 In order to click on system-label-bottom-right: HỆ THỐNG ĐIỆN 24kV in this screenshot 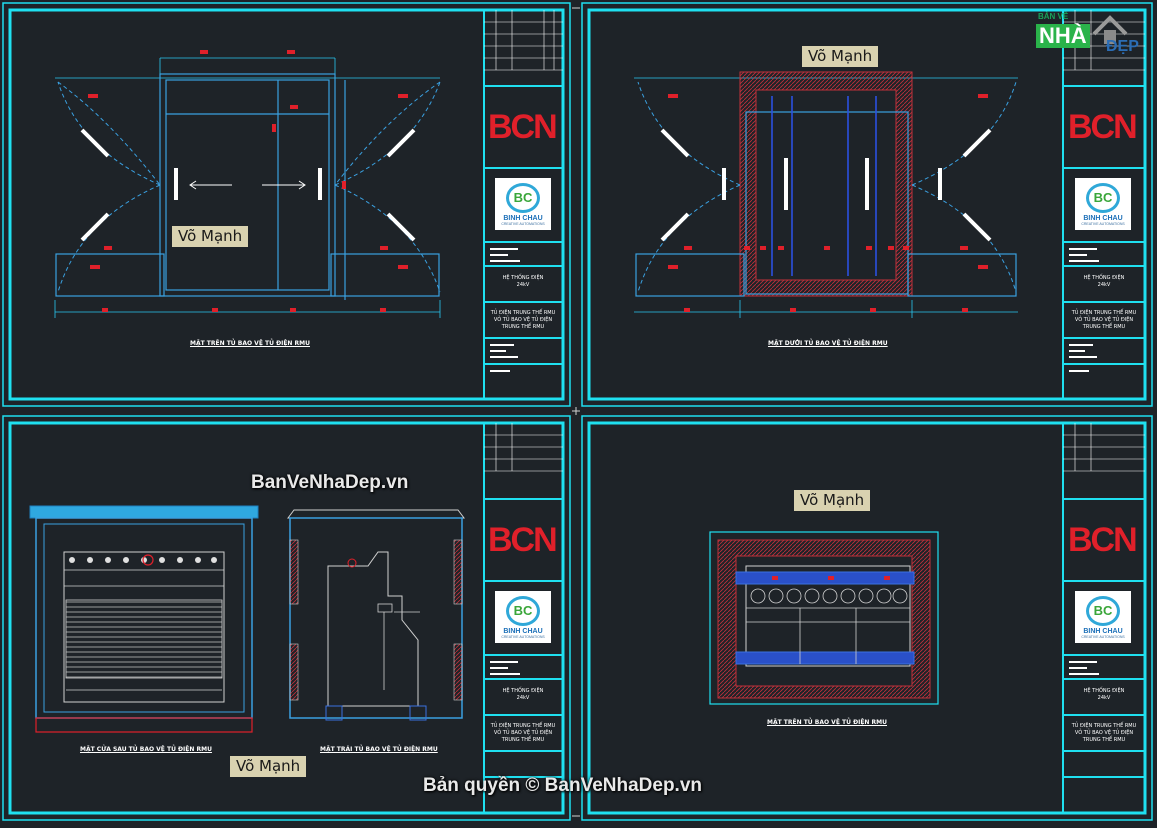, I will do `click(1104, 695)`.